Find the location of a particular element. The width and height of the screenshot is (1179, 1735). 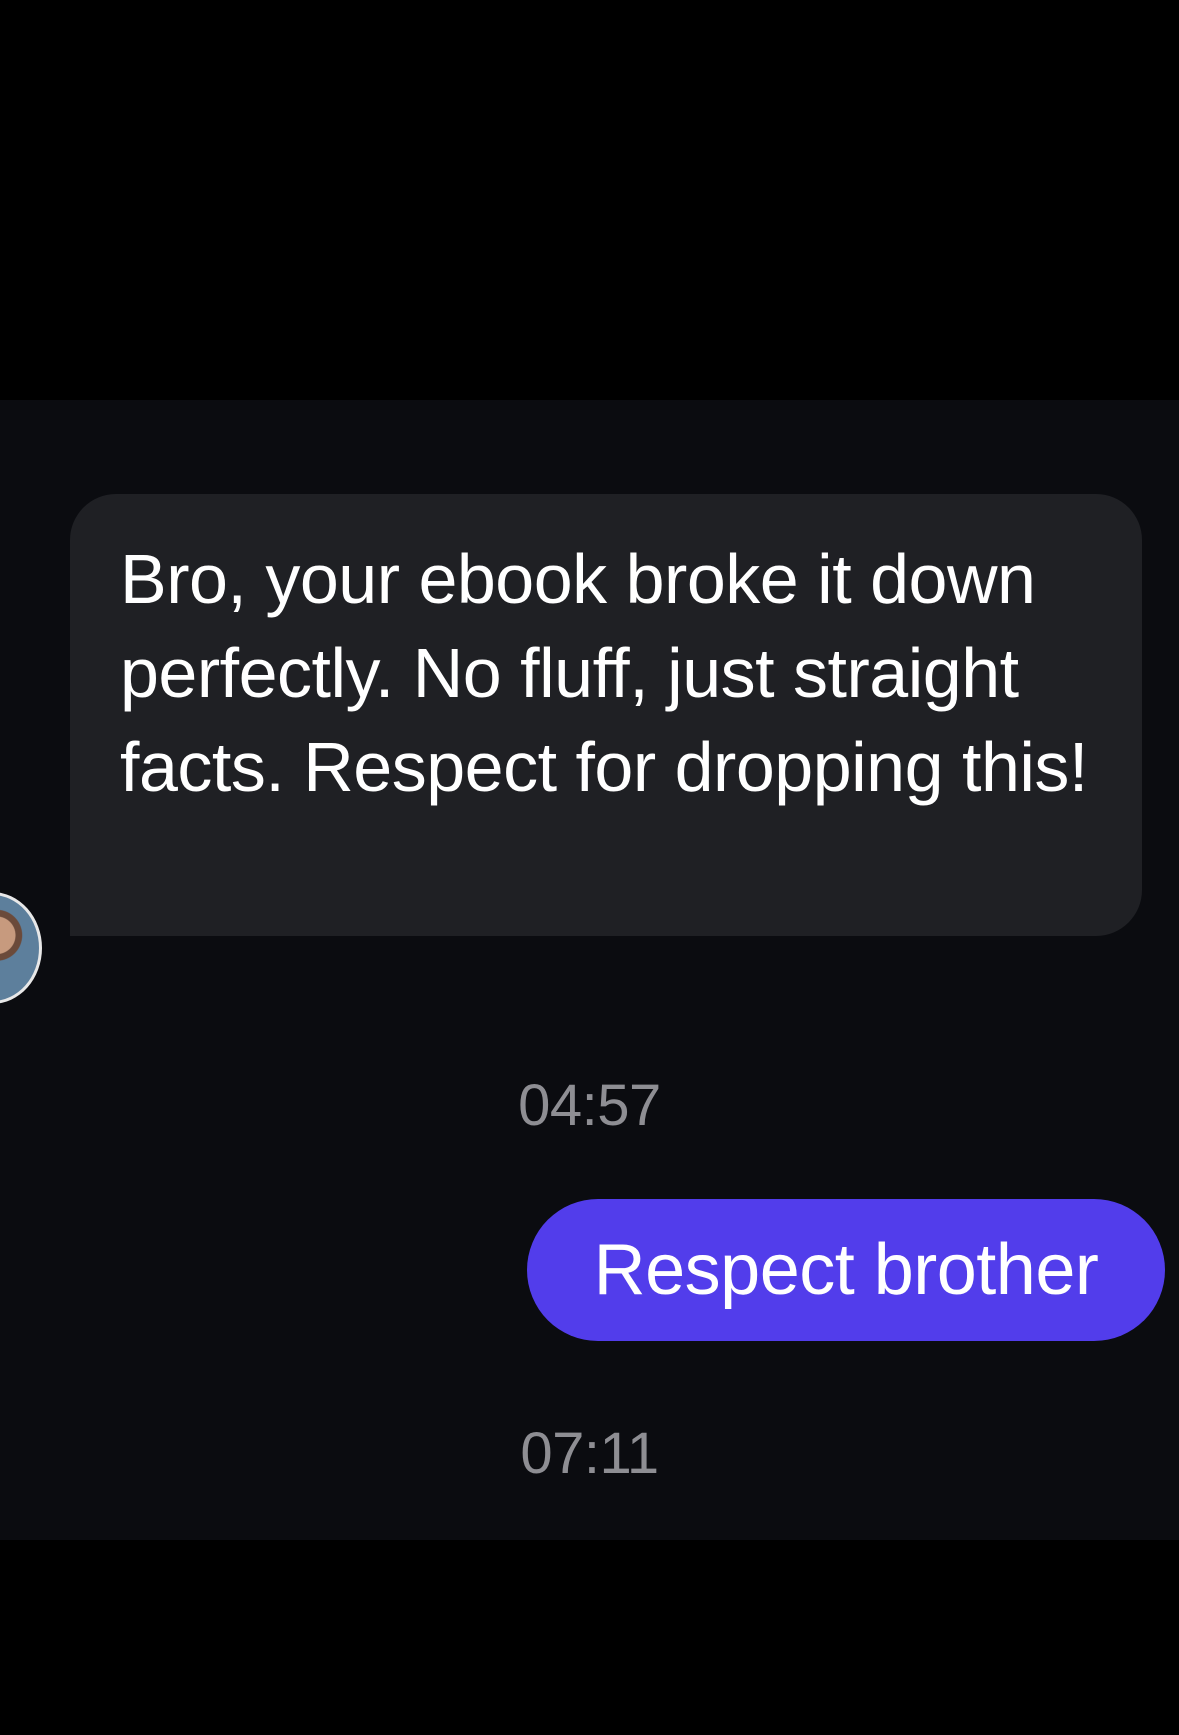

message-timestamp: 04:57 is located at coordinates (589, 1105).